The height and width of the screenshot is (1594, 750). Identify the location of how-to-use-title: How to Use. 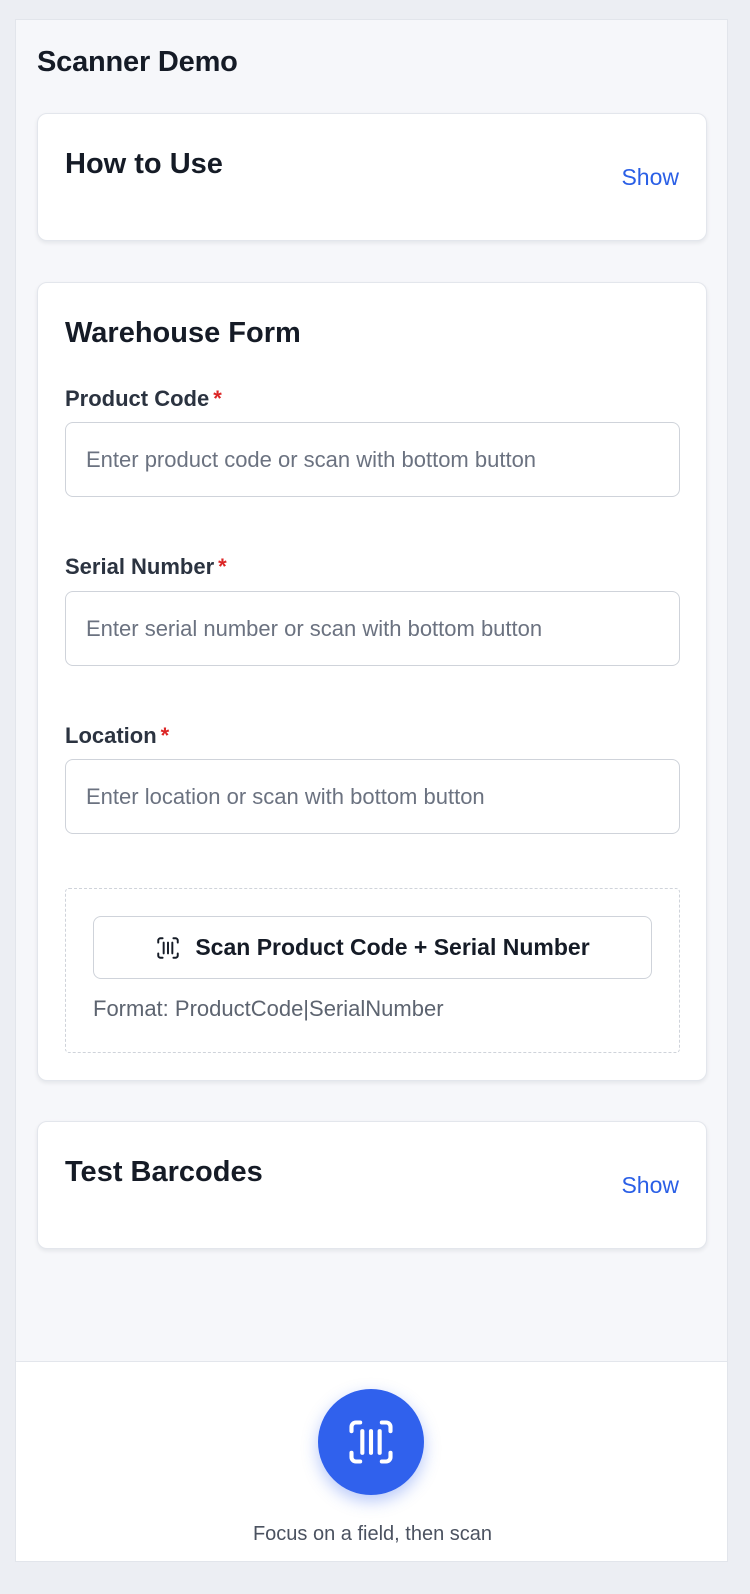
(144, 164).